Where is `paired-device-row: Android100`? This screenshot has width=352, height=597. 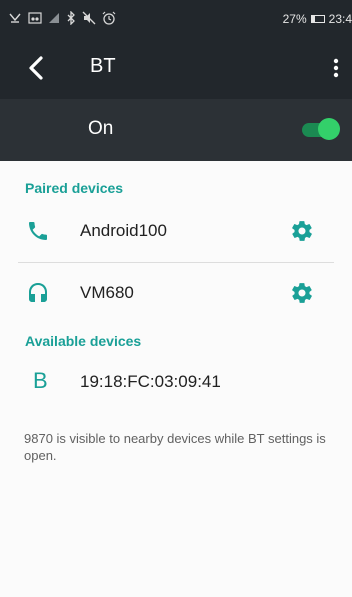 paired-device-row: Android100 is located at coordinates (176, 231).